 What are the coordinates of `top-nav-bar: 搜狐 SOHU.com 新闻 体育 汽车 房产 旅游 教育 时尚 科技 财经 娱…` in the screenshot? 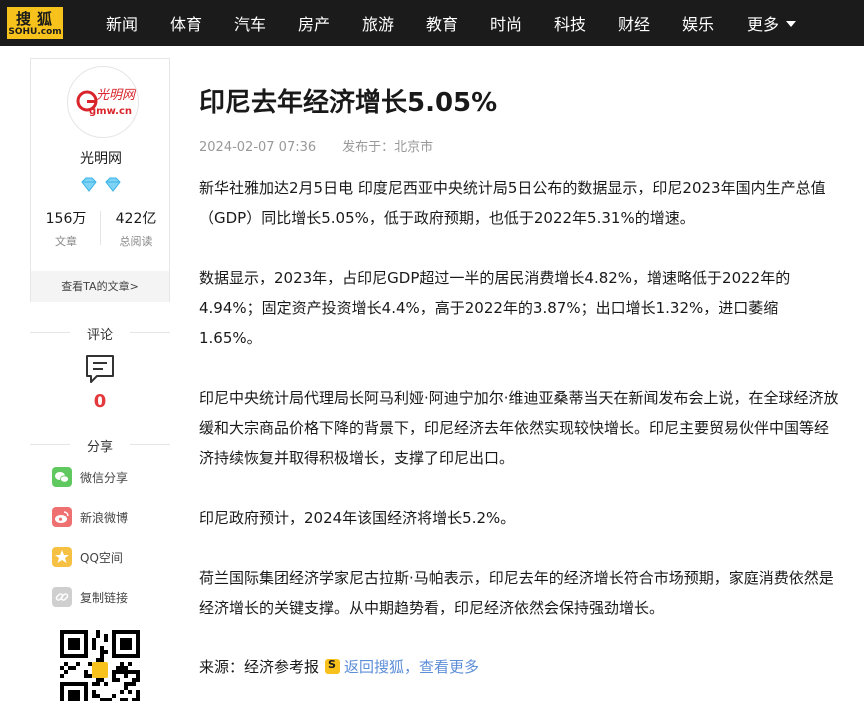 It's located at (432, 23).